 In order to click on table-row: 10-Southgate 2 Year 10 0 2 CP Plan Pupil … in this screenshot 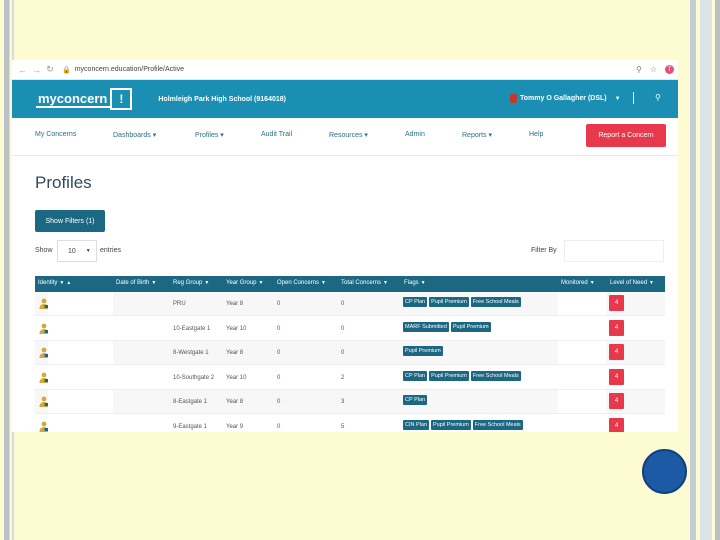, I will do `click(350, 377)`.